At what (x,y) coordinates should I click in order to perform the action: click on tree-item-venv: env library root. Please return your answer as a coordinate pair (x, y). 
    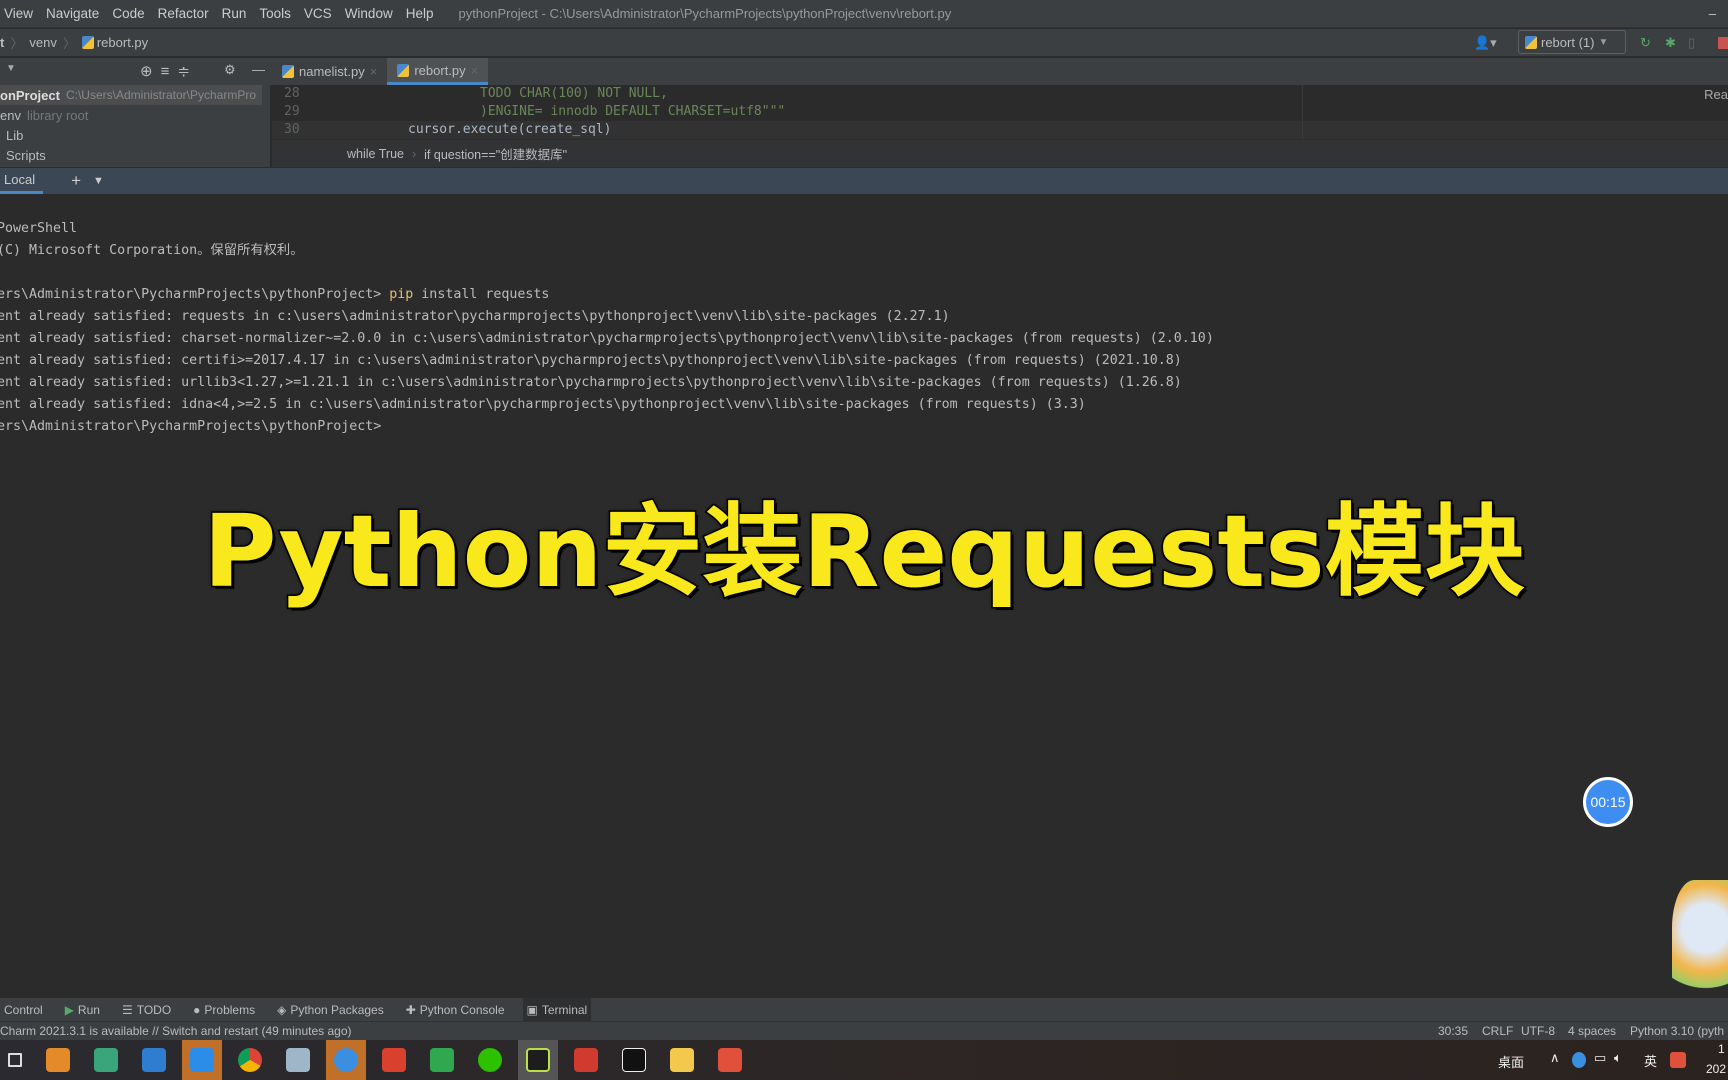
    Looking at the image, I should click on (135, 115).